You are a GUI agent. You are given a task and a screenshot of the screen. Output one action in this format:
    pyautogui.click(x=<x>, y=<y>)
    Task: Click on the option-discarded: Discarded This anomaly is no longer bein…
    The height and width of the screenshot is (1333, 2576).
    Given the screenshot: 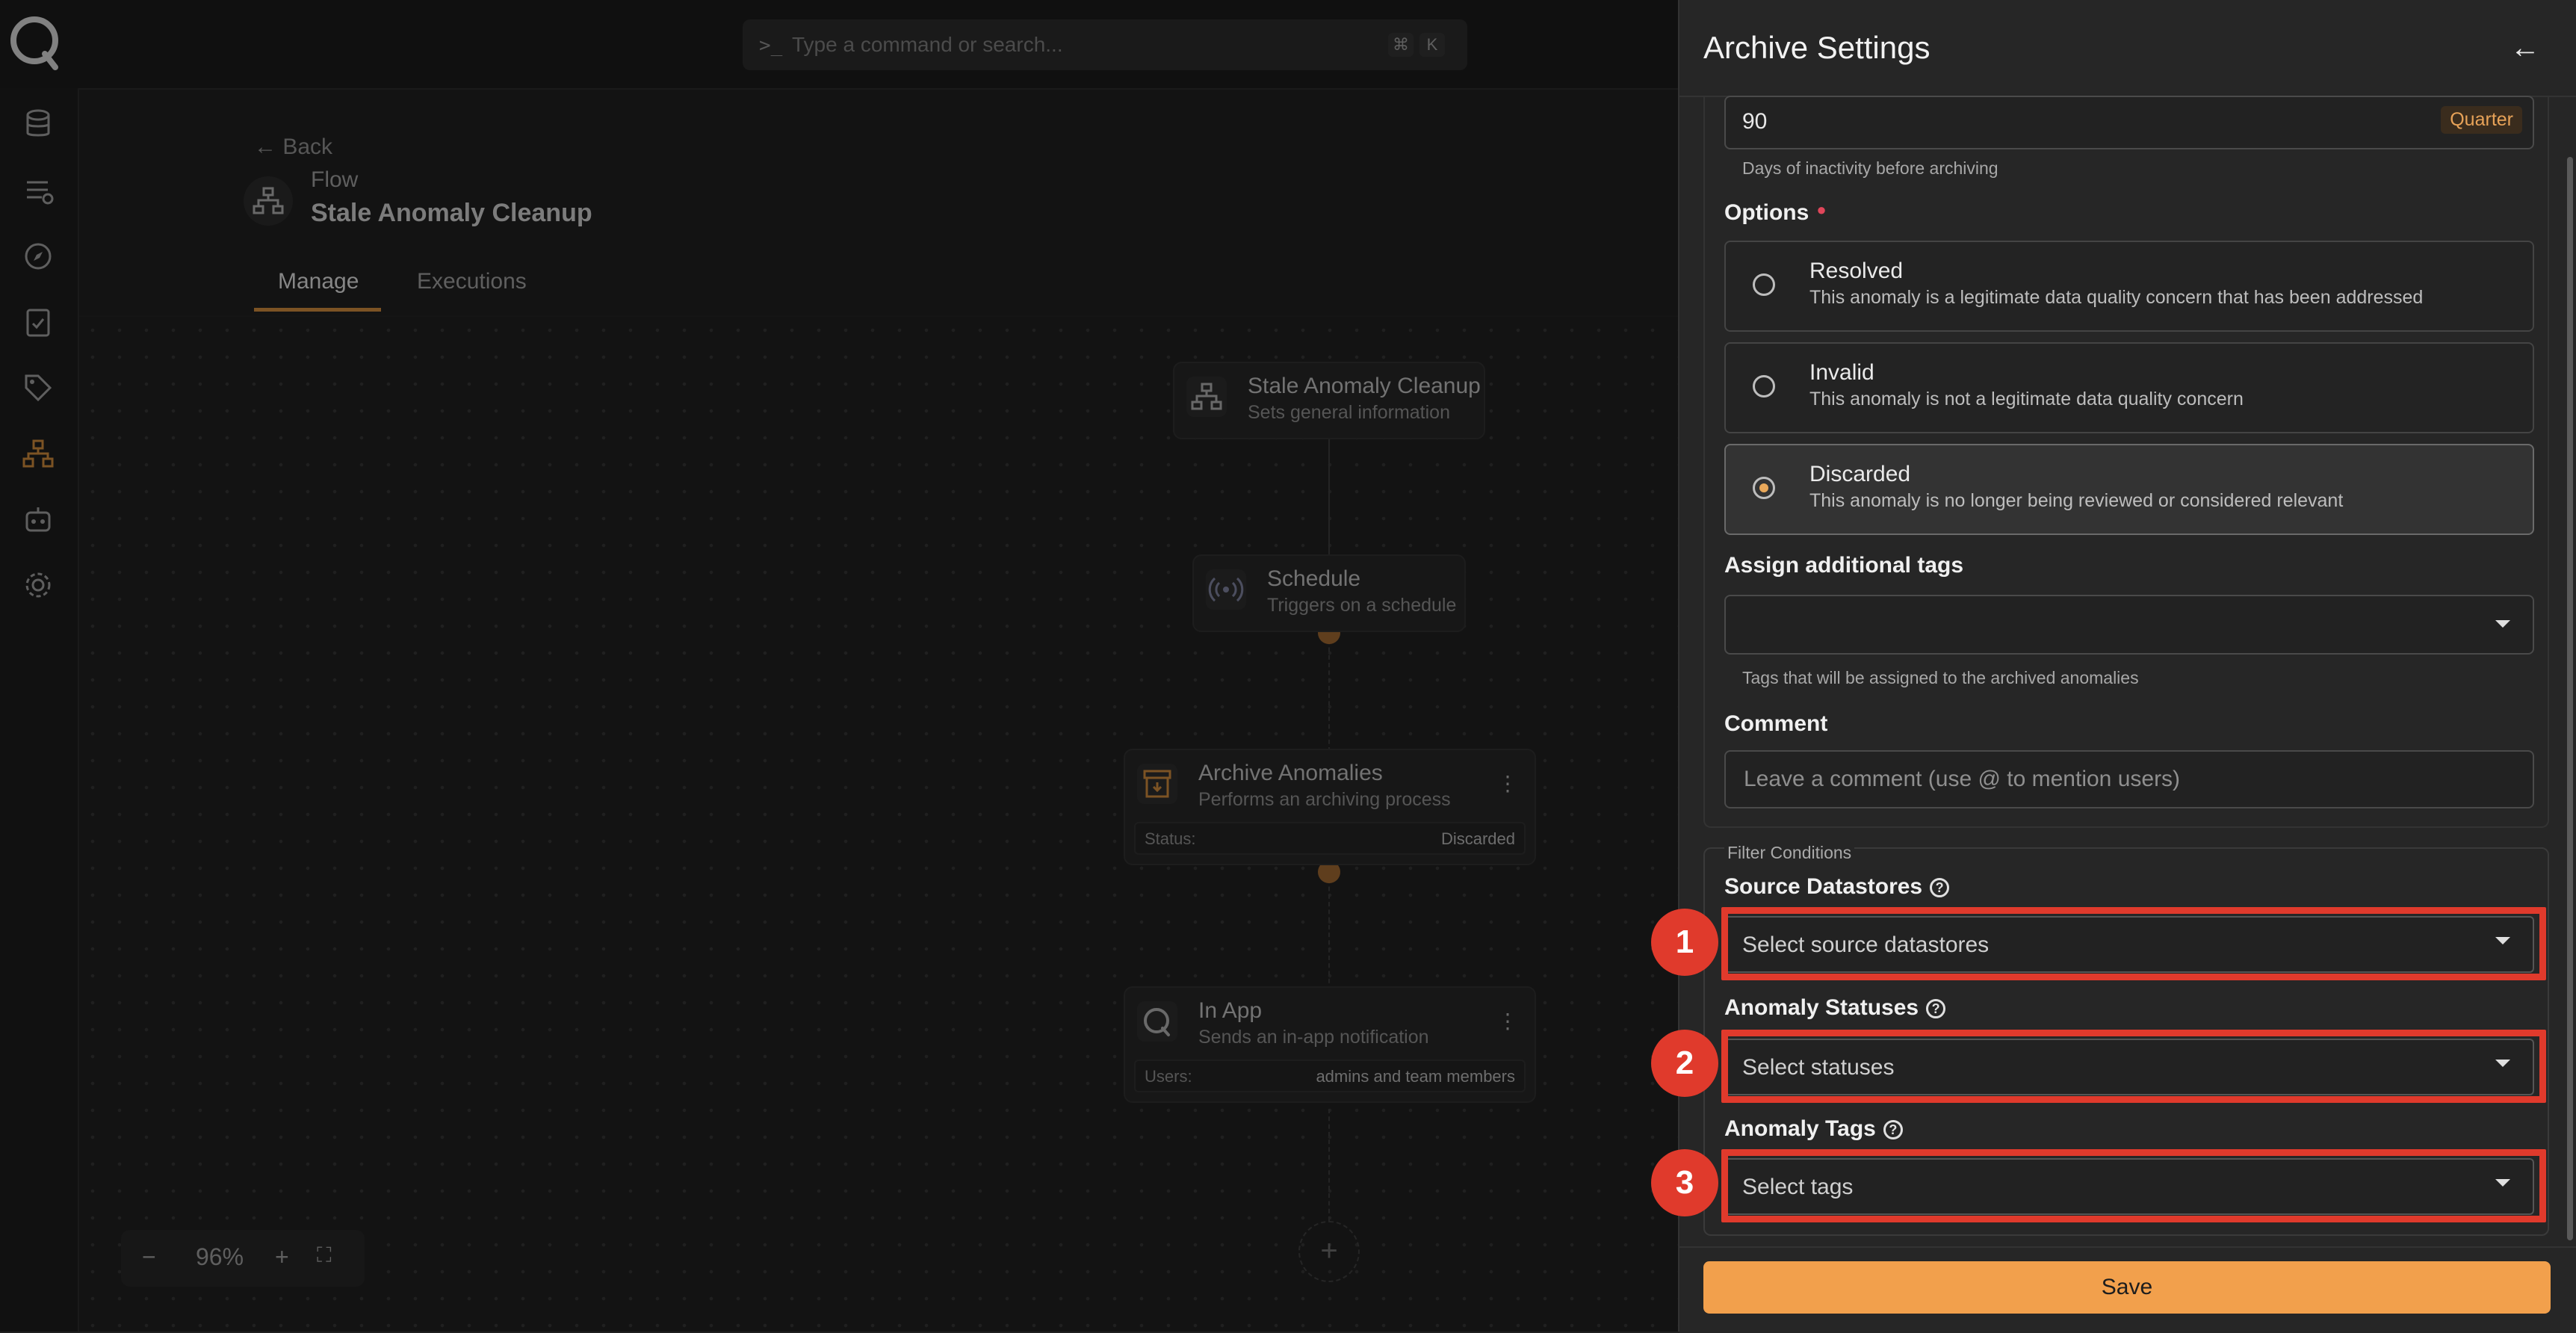 What is the action you would take?
    pyautogui.click(x=2129, y=489)
    